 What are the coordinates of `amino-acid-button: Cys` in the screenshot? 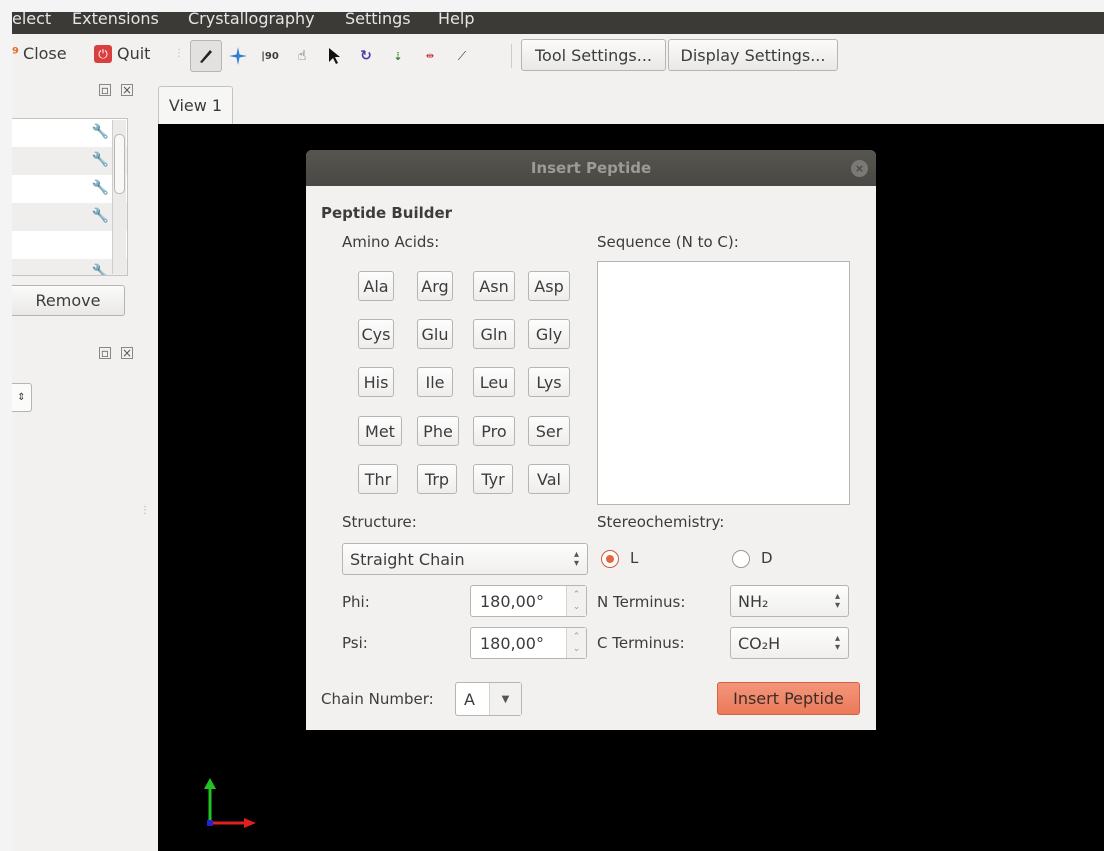 It's located at (376, 334).